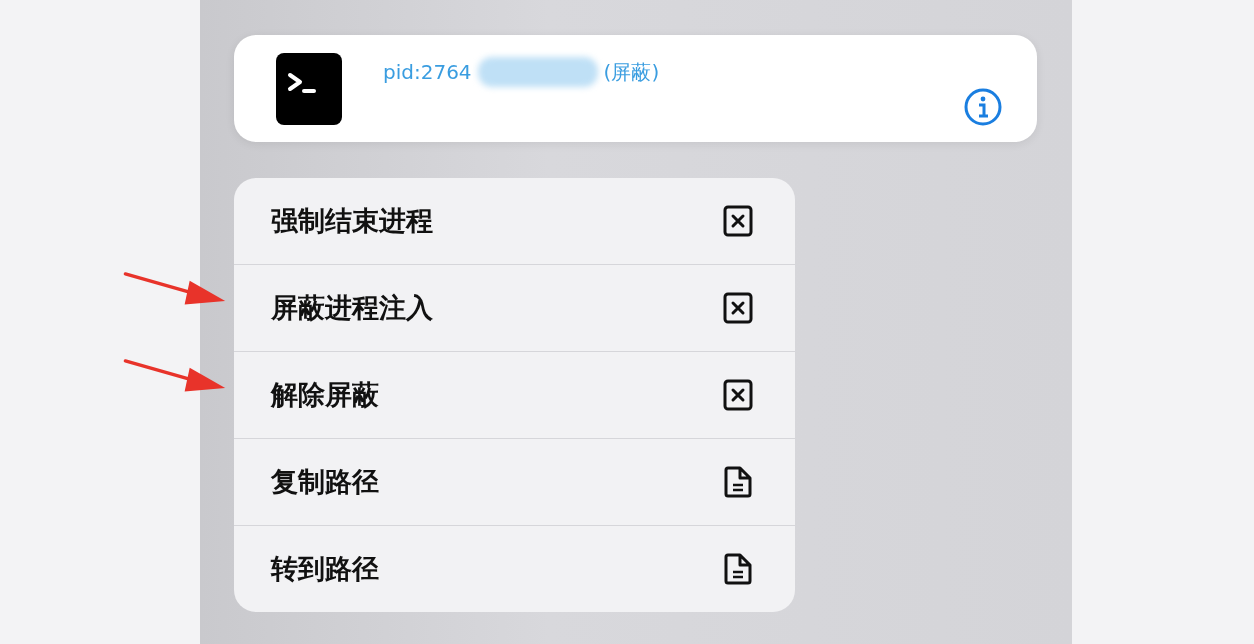  I want to click on menu-item: 转到路径, so click(514, 569).